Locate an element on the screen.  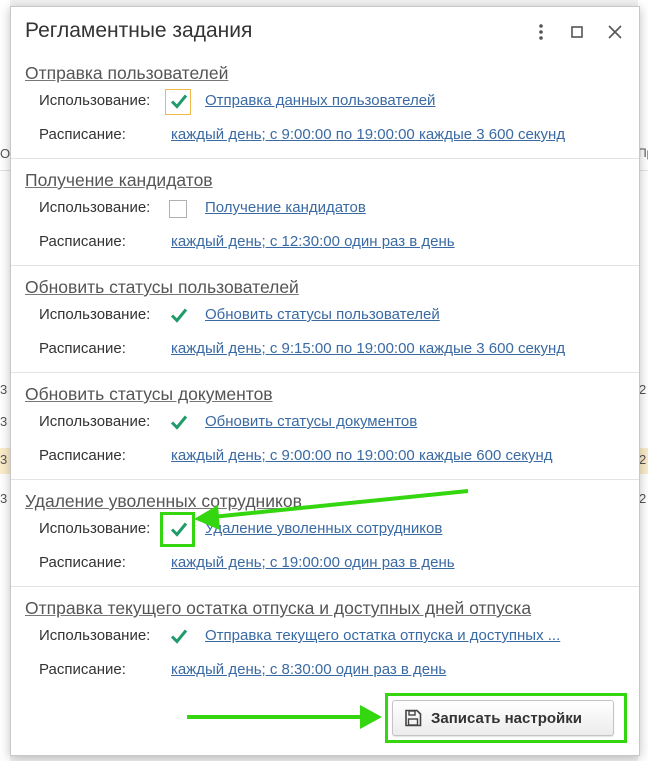
annotation-arrow-to-save is located at coordinates (284, 717).